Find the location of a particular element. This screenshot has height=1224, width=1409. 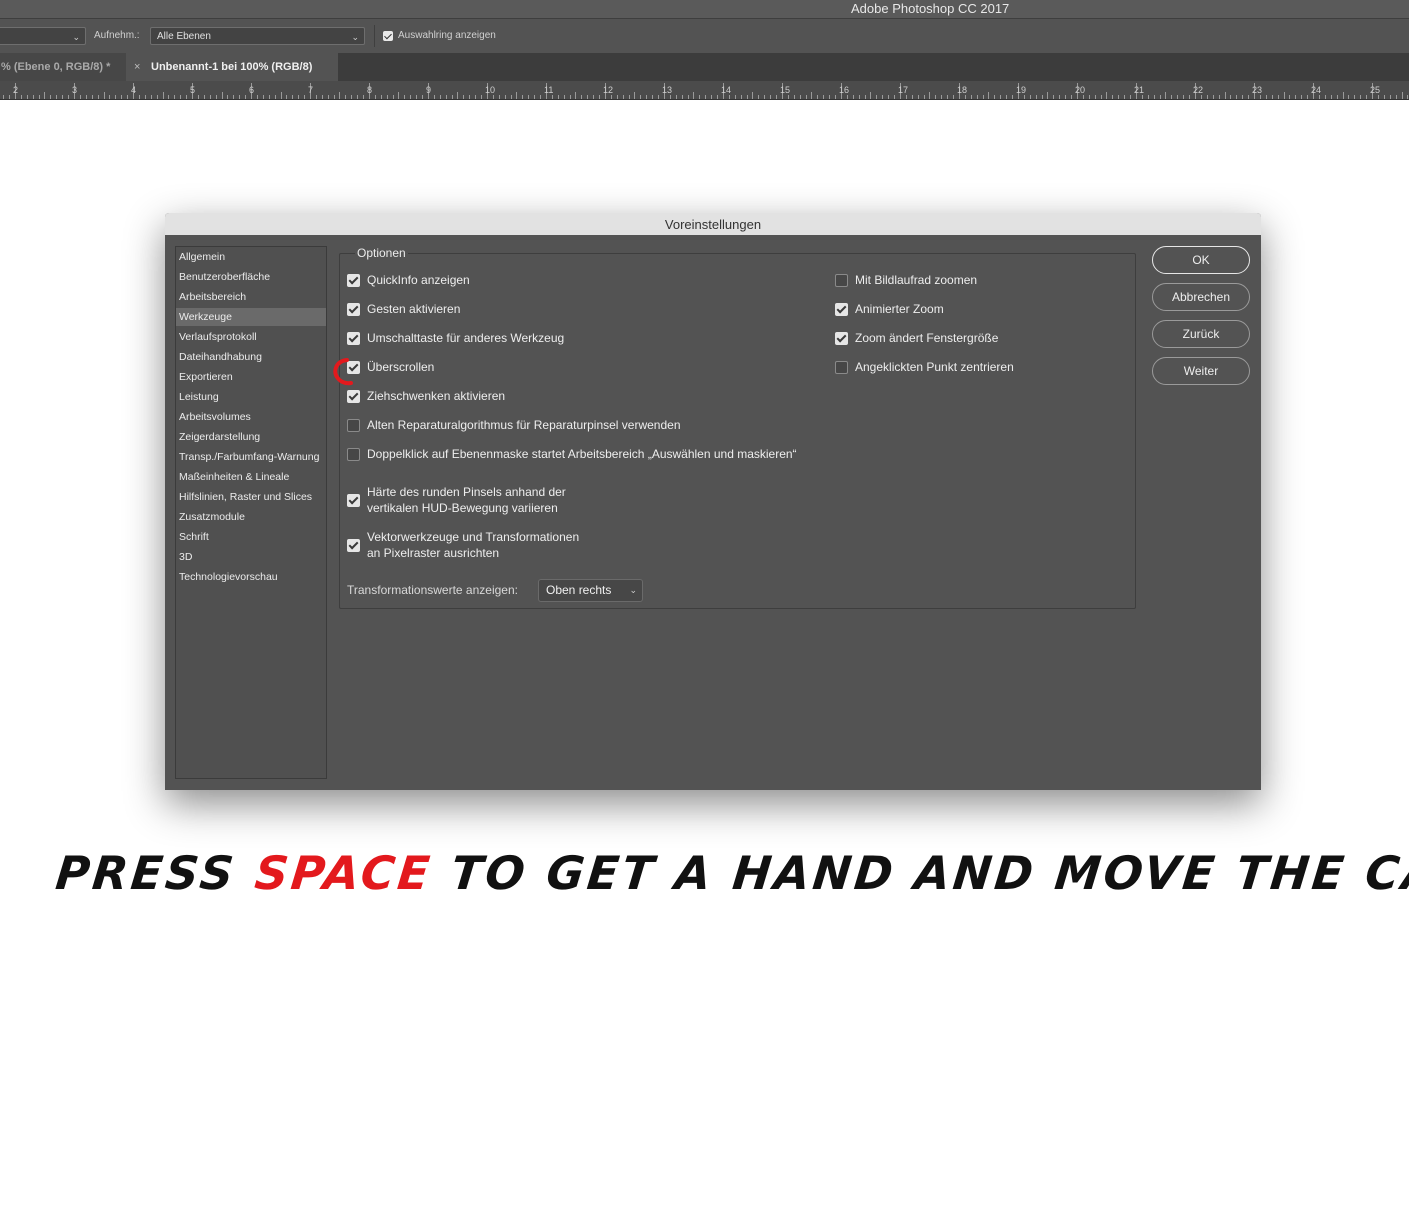

cancel-button: Abbrechen is located at coordinates (1201, 297).